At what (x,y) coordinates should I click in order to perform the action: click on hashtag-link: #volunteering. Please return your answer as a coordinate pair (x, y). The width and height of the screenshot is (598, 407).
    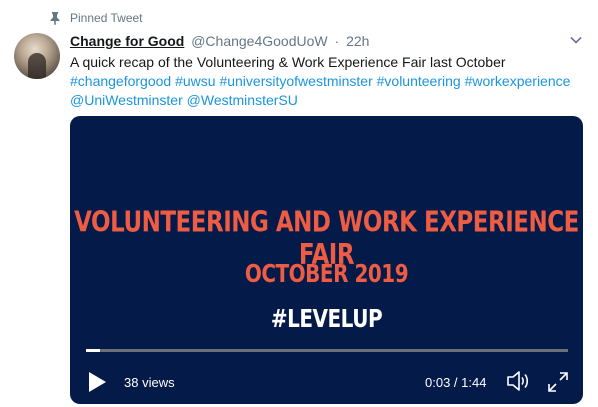
    Looking at the image, I should click on (419, 81).